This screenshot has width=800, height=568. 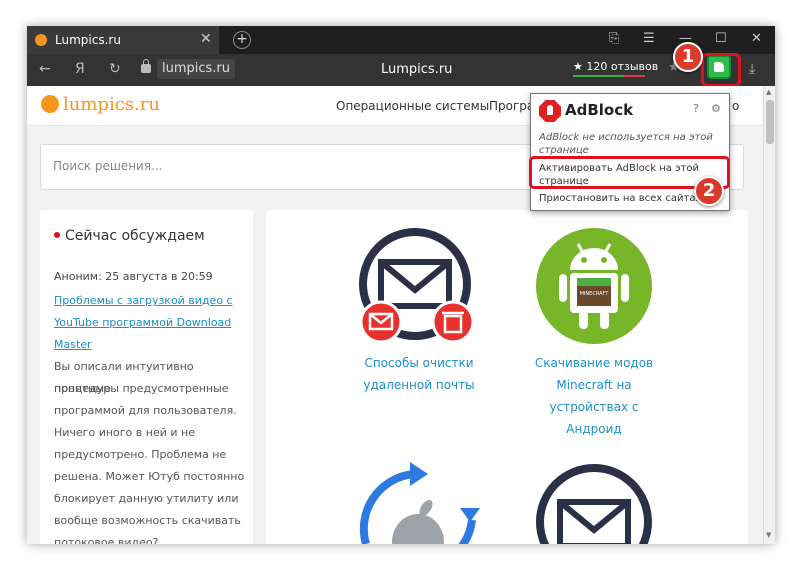 I want to click on new-tab-button: +, so click(x=242, y=40).